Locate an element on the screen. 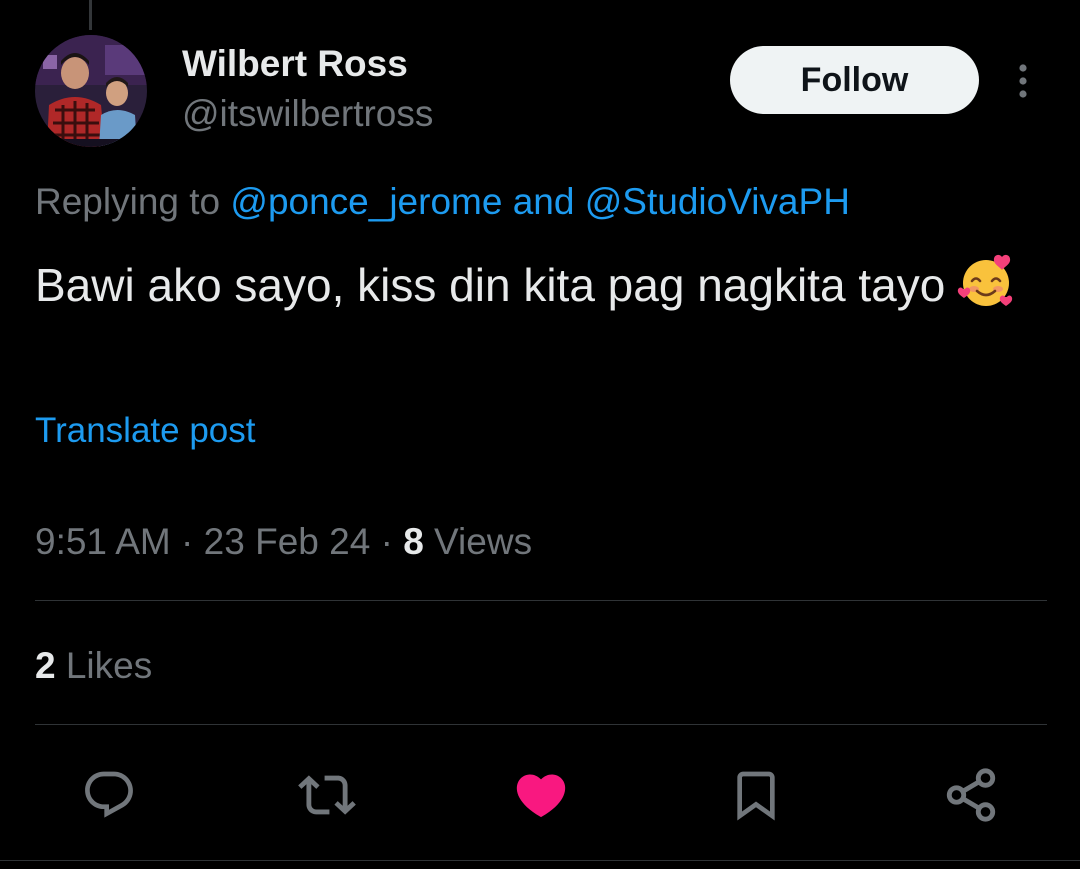 The image size is (1080, 869). translate-post-link: Translate post is located at coordinates (145, 431).